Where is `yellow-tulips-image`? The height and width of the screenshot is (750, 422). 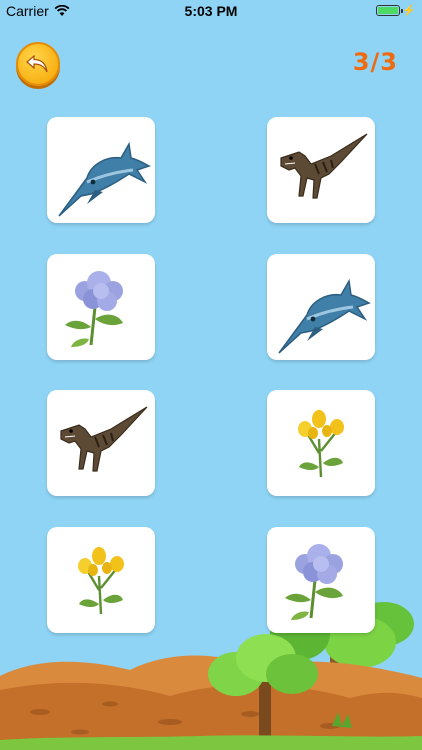
yellow-tulips-image is located at coordinates (321, 444).